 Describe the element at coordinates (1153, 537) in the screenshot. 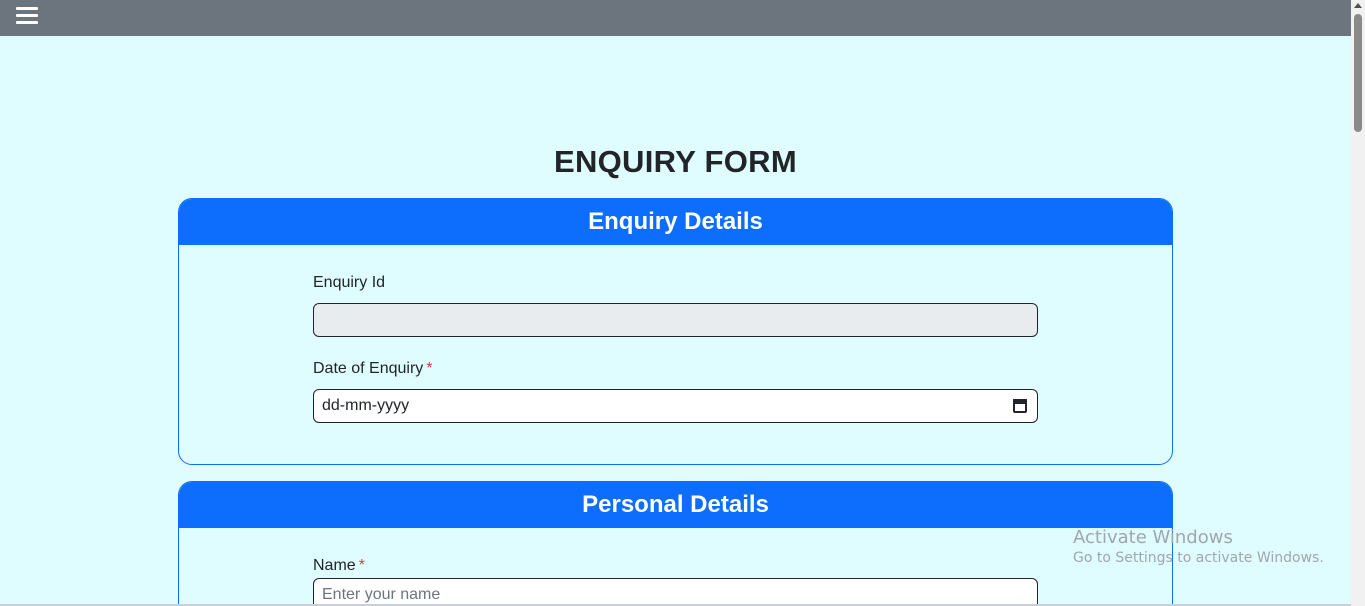

I see `watermark-title: Activate Windows` at that location.